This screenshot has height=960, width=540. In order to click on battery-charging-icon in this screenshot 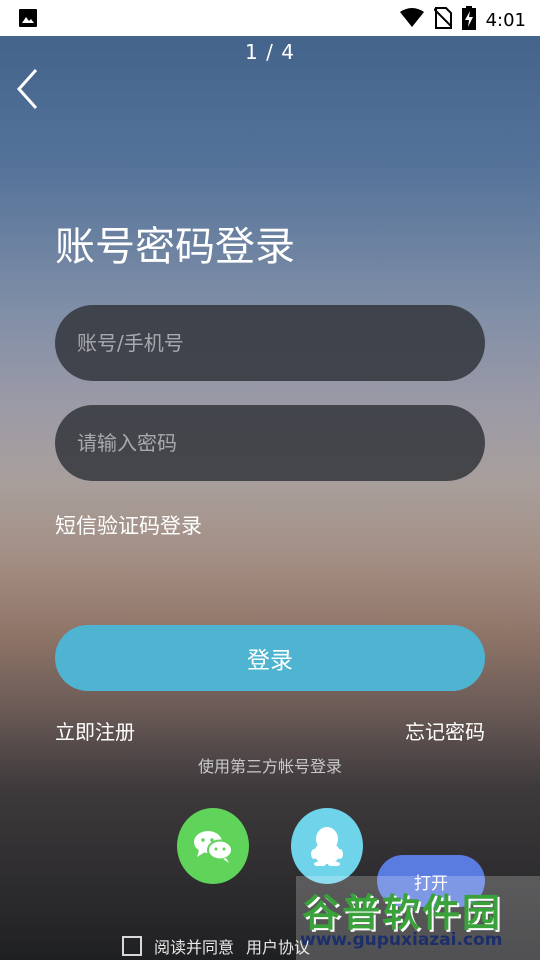, I will do `click(468, 20)`.